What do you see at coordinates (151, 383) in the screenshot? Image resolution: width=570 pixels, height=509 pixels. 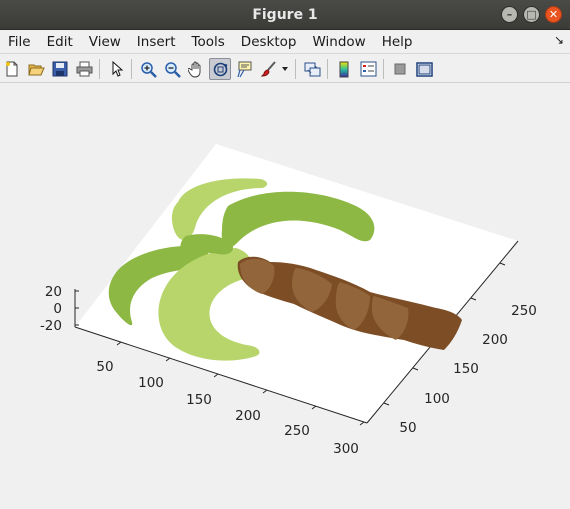 I see `x-tick-label: 100` at bounding box center [151, 383].